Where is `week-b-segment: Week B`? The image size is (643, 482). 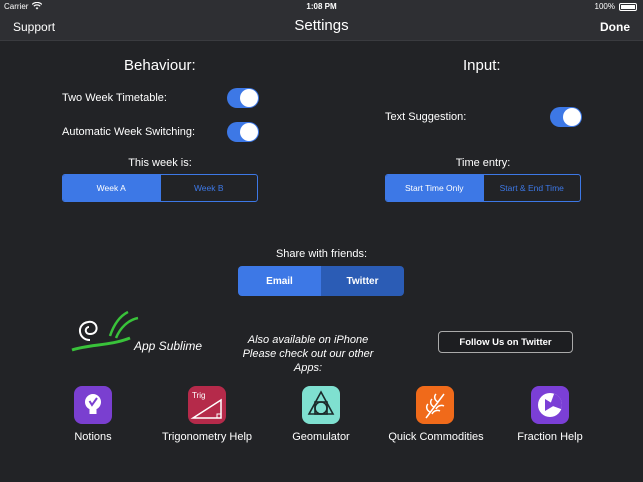 week-b-segment: Week B is located at coordinates (208, 188).